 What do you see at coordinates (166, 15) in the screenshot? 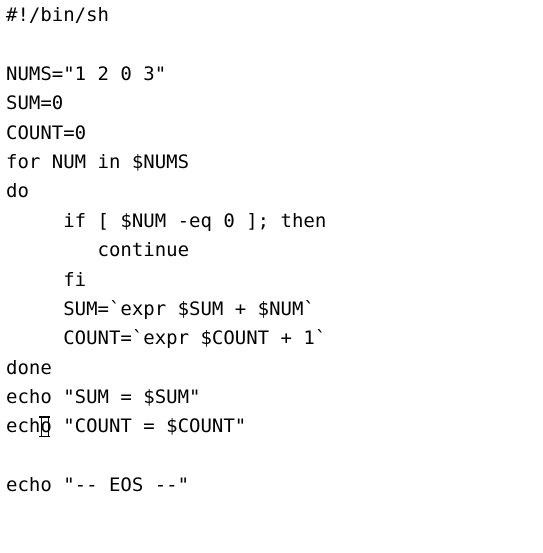
I see `code-line-1: #!/bin/sh` at bounding box center [166, 15].